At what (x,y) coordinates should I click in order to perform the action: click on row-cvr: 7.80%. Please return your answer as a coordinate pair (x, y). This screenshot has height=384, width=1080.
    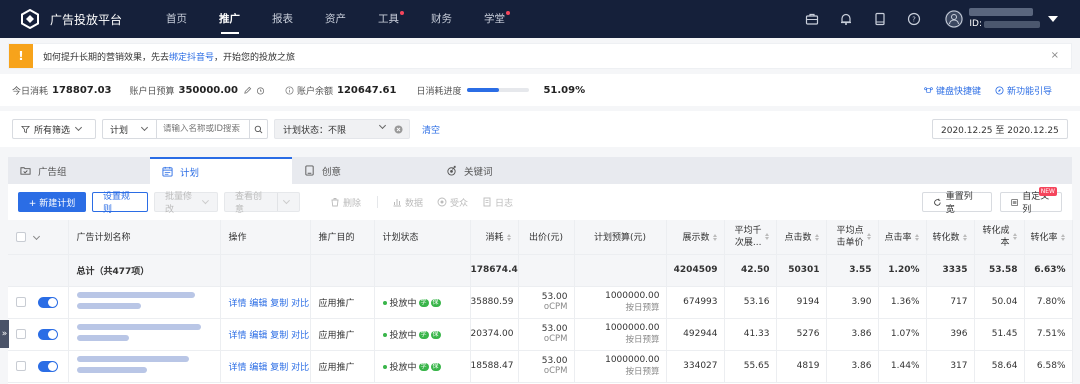
    Looking at the image, I should click on (1048, 302).